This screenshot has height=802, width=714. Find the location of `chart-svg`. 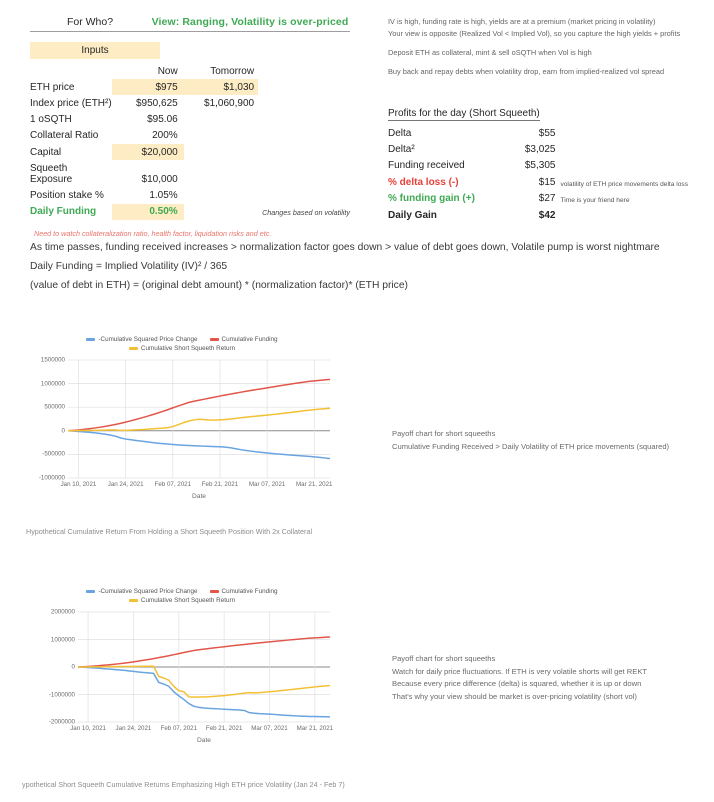

chart-svg is located at coordinates (204, 667).